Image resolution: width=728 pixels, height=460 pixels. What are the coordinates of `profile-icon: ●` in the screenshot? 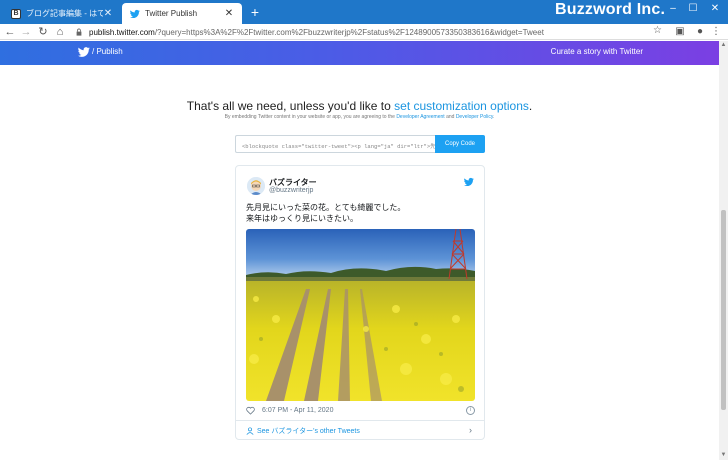 It's located at (700, 32).